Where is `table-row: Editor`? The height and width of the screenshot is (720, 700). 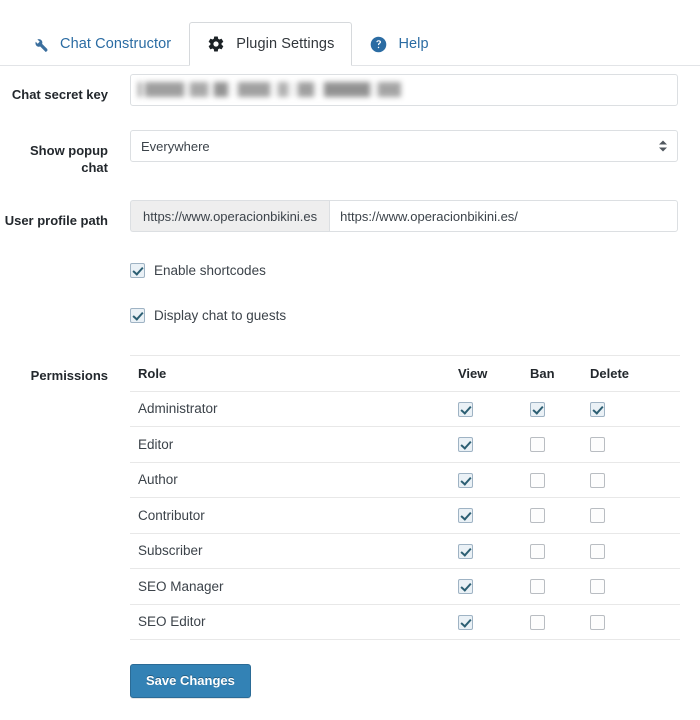 table-row: Editor is located at coordinates (405, 444).